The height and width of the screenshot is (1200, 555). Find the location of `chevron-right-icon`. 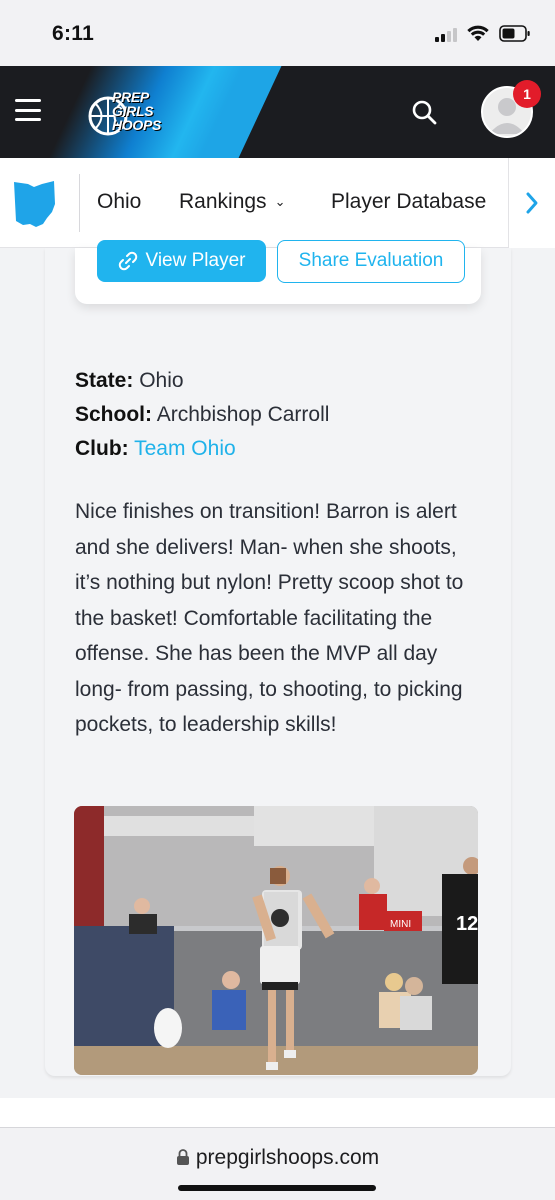

chevron-right-icon is located at coordinates (532, 203).